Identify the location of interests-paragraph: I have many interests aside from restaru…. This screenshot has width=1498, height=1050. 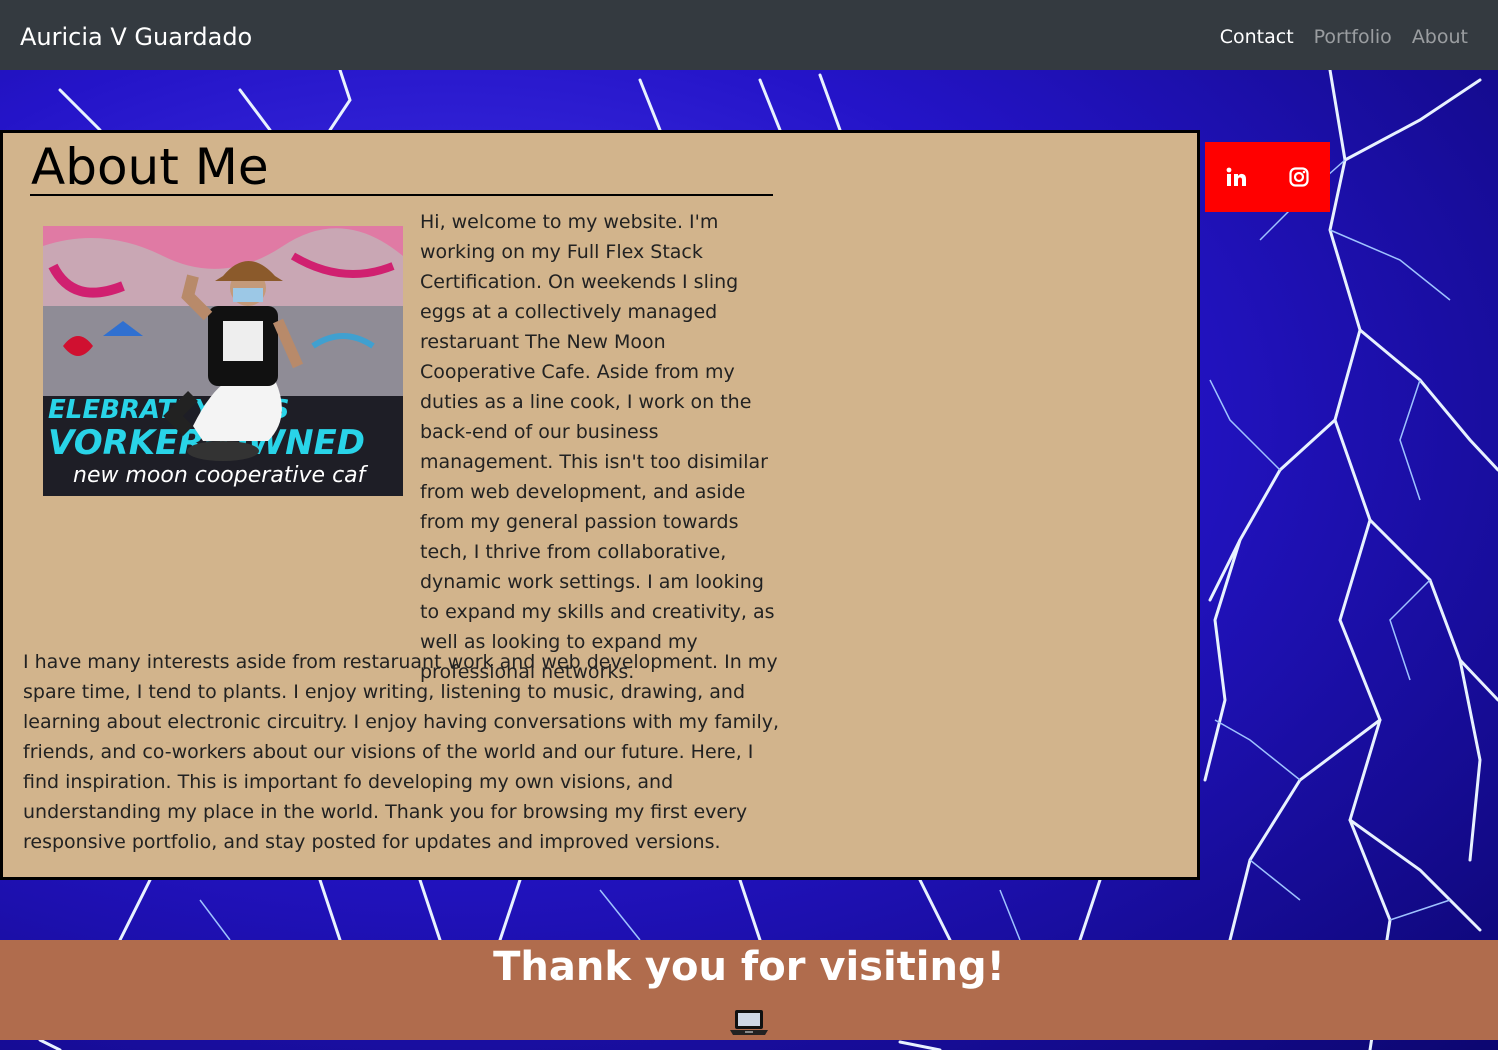
(401, 752).